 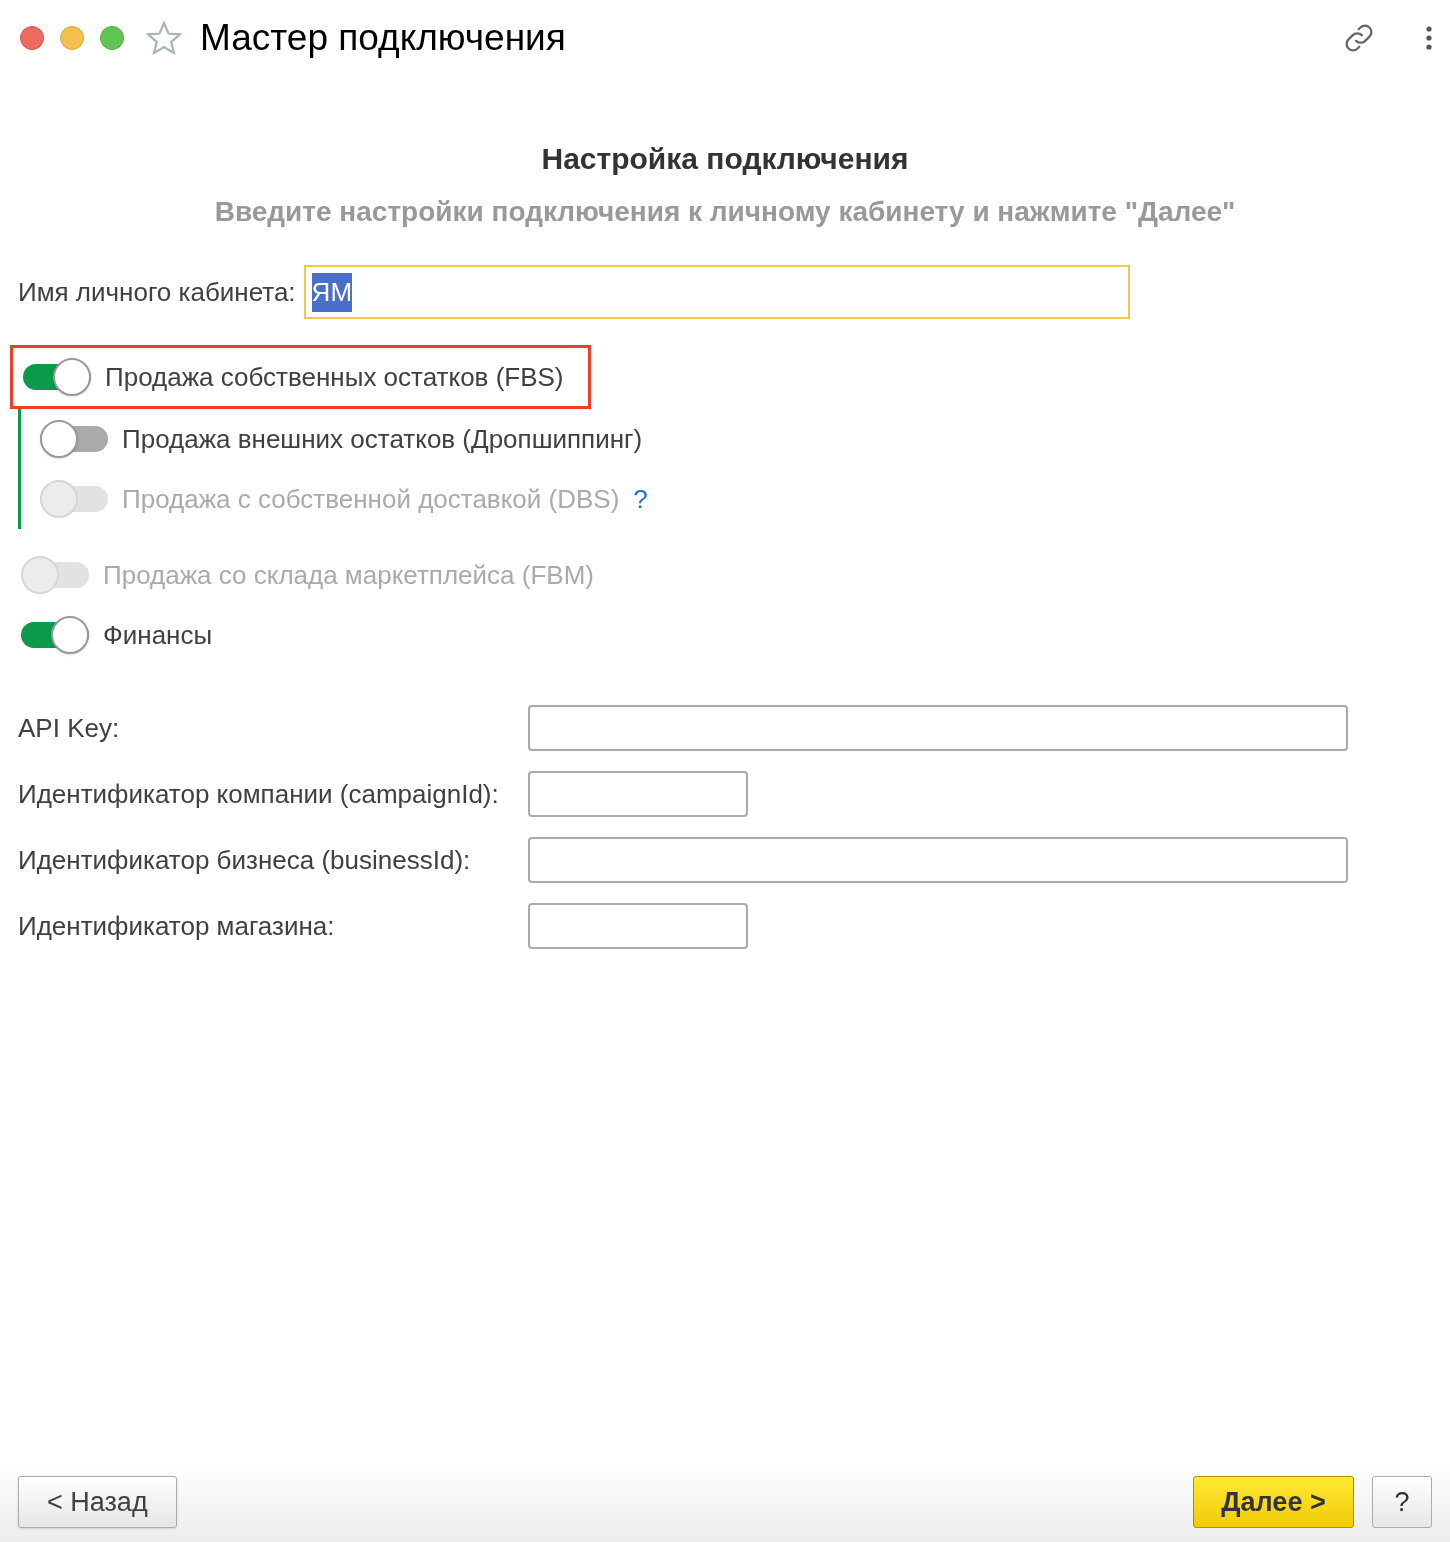 What do you see at coordinates (259, 794) in the screenshot?
I see `field-label: Идентификатор компании (campaignId):` at bounding box center [259, 794].